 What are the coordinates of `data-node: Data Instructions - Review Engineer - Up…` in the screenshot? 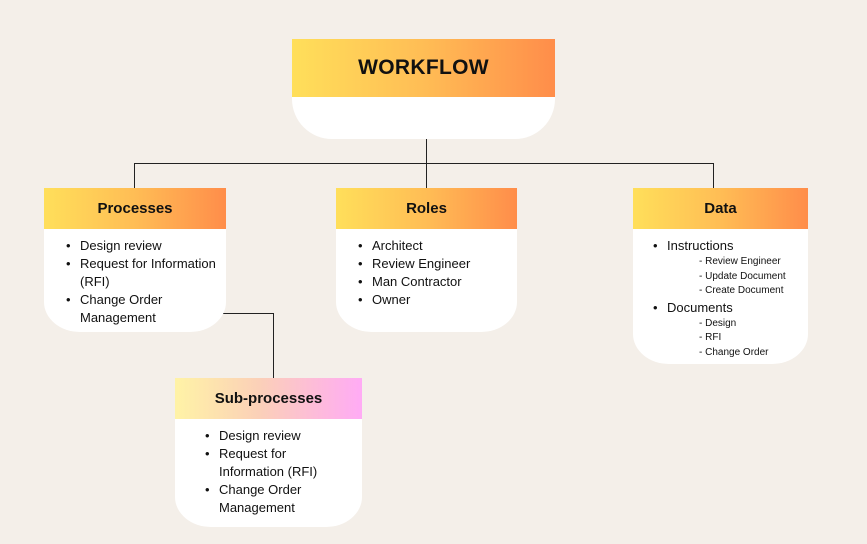 It's located at (720, 276).